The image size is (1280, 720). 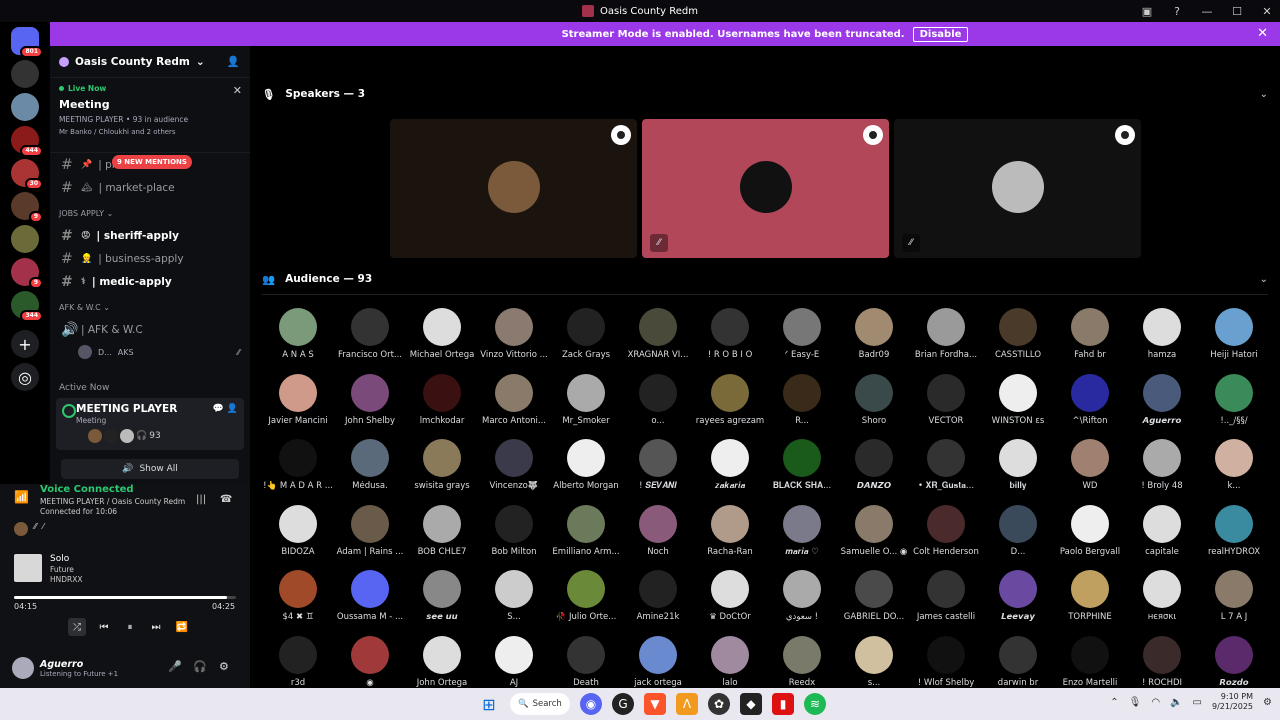 I want to click on mic-muted-icon: 🎤, so click(x=175, y=666).